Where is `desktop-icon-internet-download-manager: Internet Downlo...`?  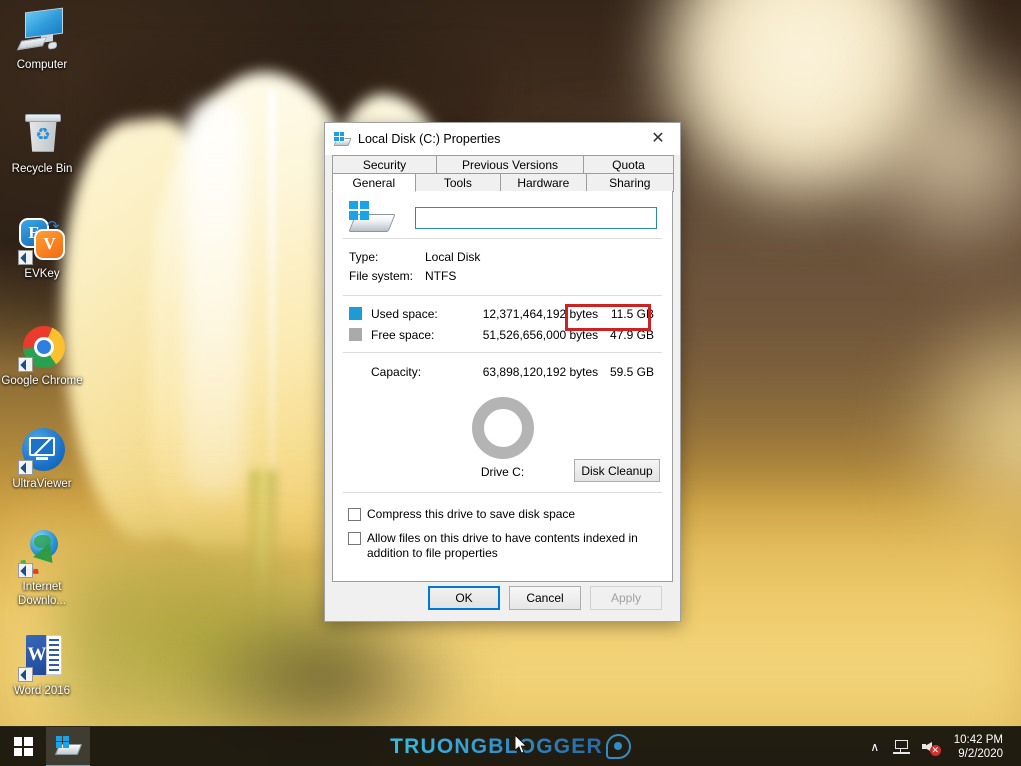 desktop-icon-internet-download-manager: Internet Downlo... is located at coordinates (42, 568).